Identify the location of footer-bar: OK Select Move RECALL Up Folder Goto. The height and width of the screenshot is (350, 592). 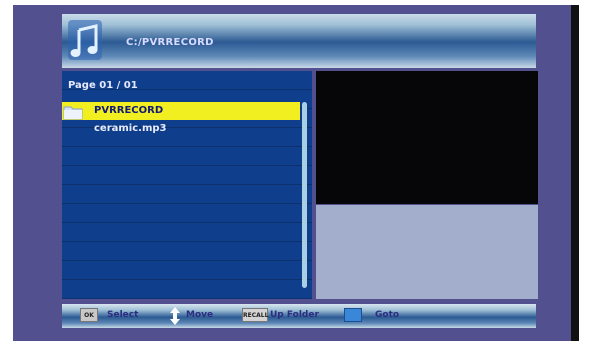
(299, 316).